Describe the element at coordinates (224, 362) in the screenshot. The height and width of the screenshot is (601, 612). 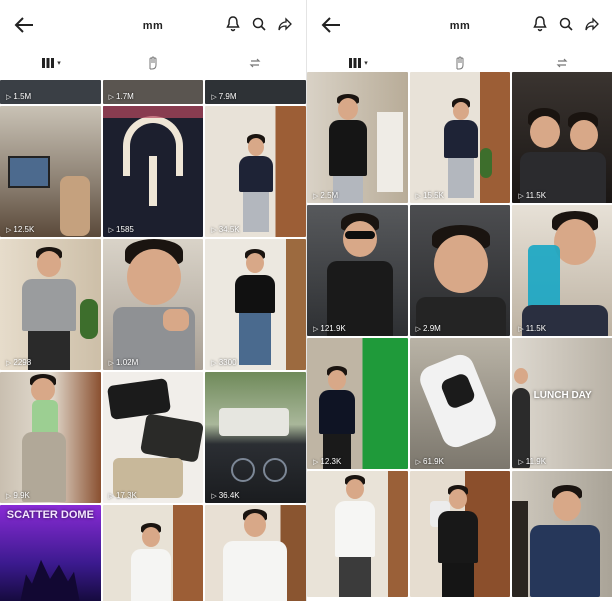
I see `view-count: ▷ 3300` at that location.